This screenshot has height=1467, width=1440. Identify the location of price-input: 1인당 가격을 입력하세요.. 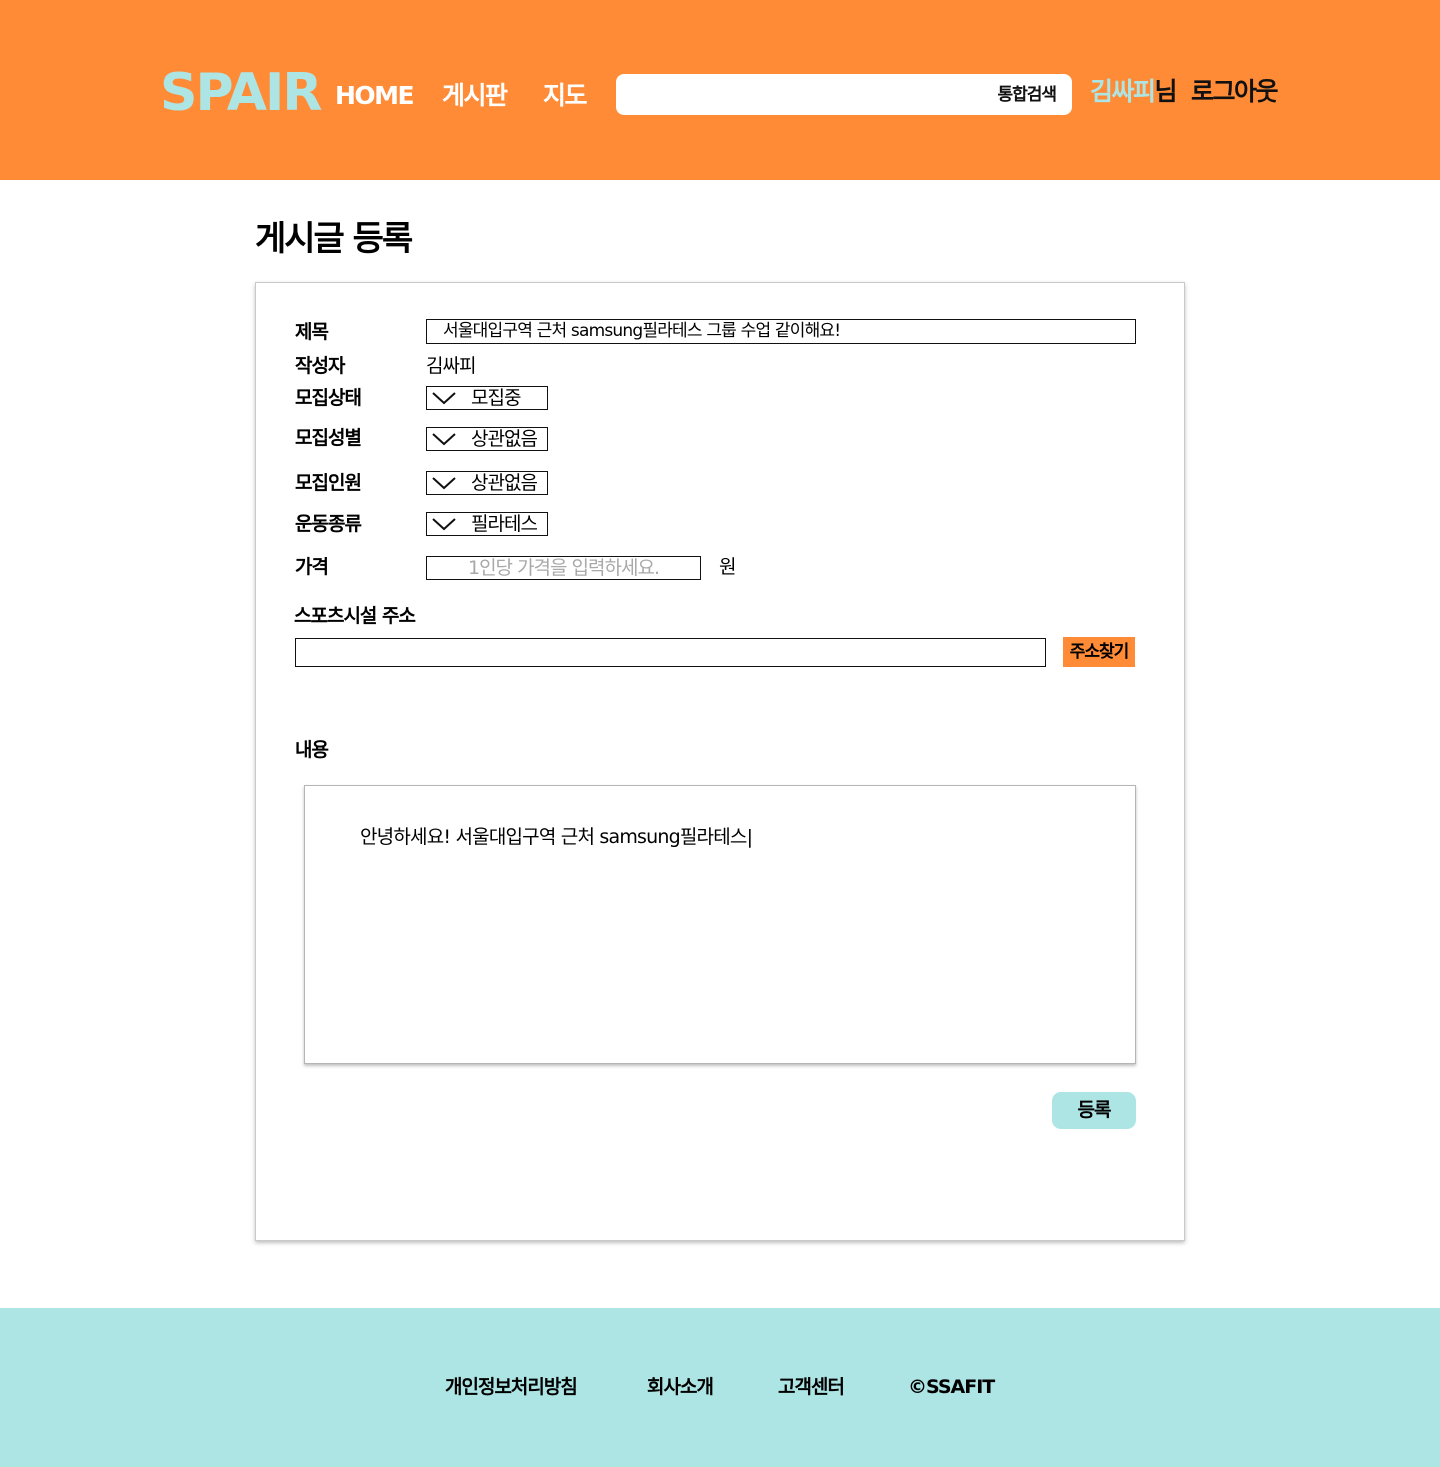
(563, 568).